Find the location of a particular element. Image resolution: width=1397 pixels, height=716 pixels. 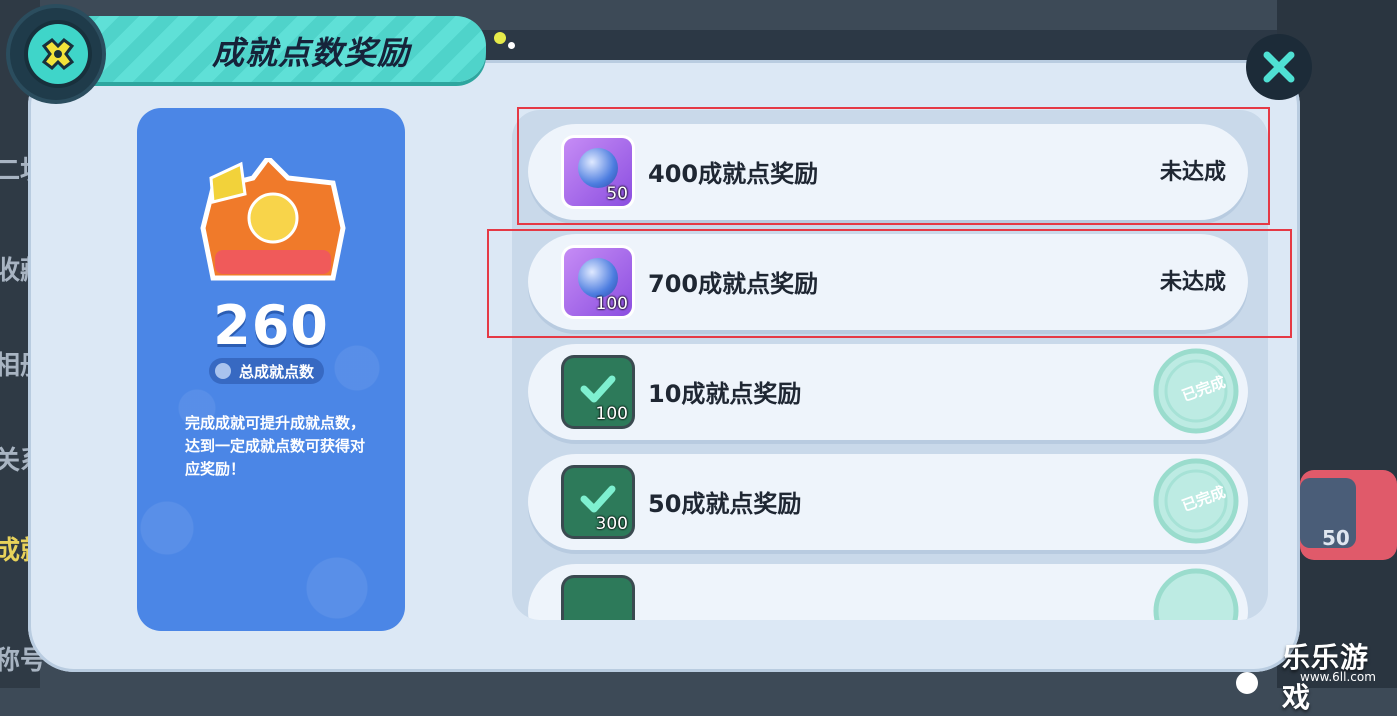

reward-row-50: 300 50成就点奖励 已完成 is located at coordinates (888, 502).